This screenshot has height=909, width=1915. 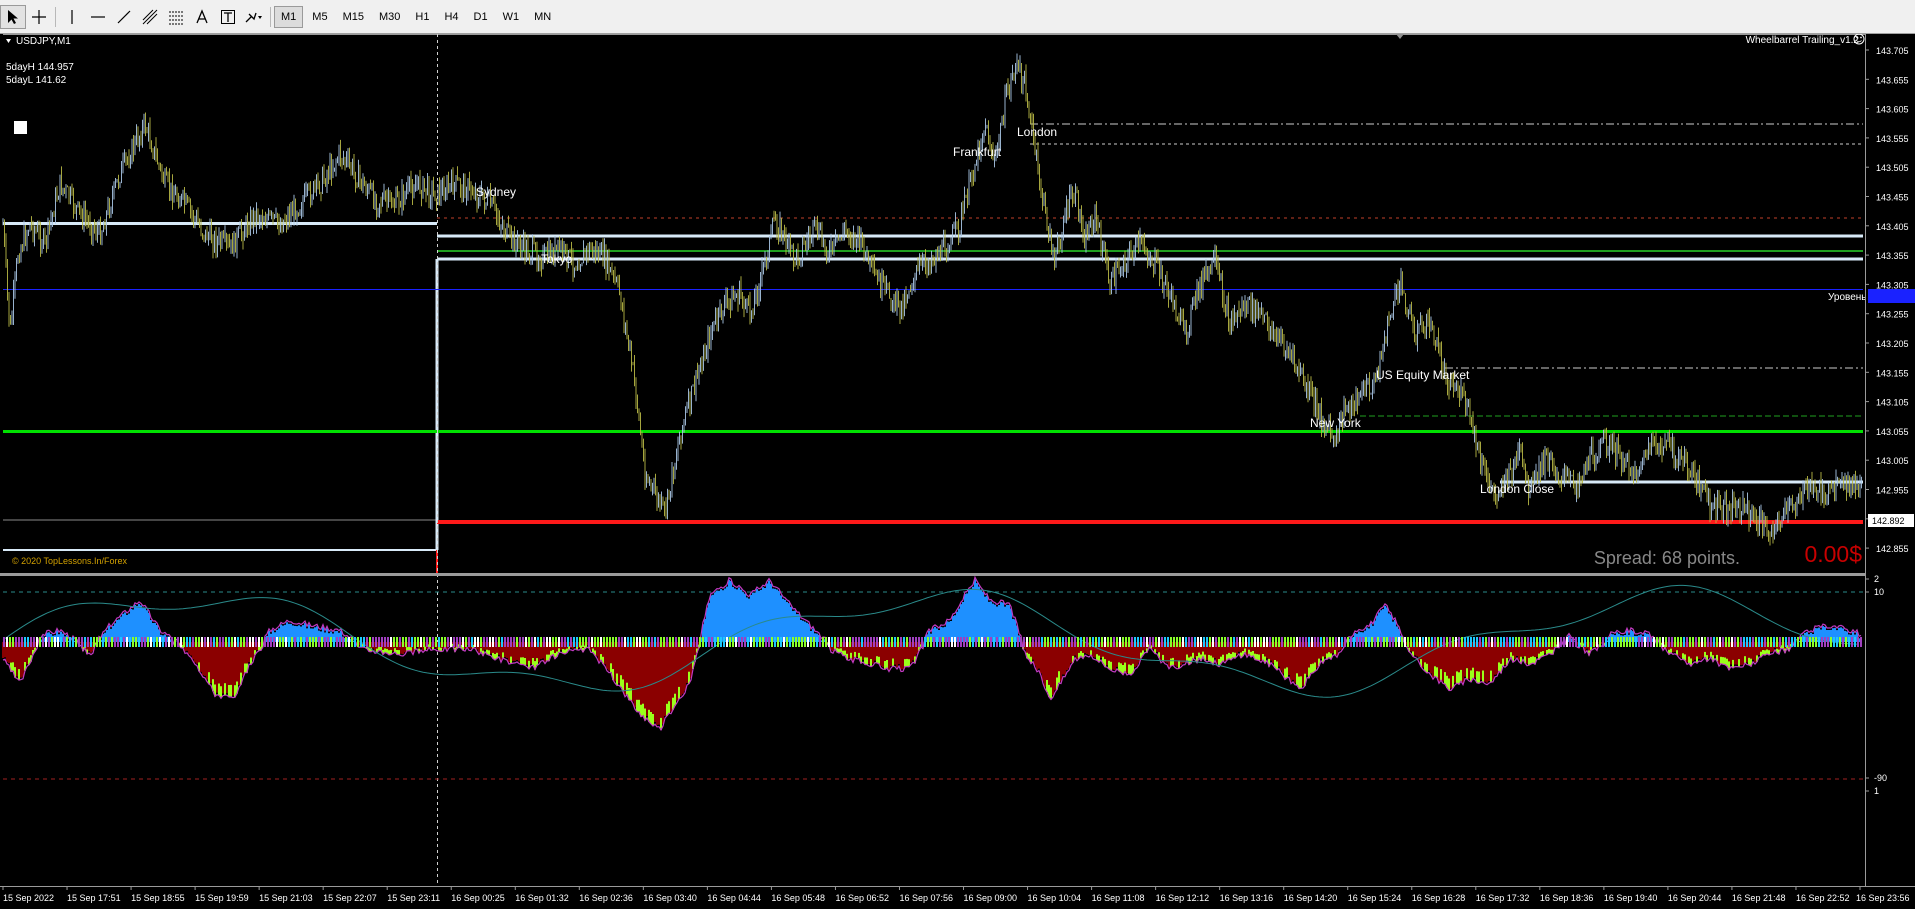 I want to click on text-icon, so click(x=202, y=17).